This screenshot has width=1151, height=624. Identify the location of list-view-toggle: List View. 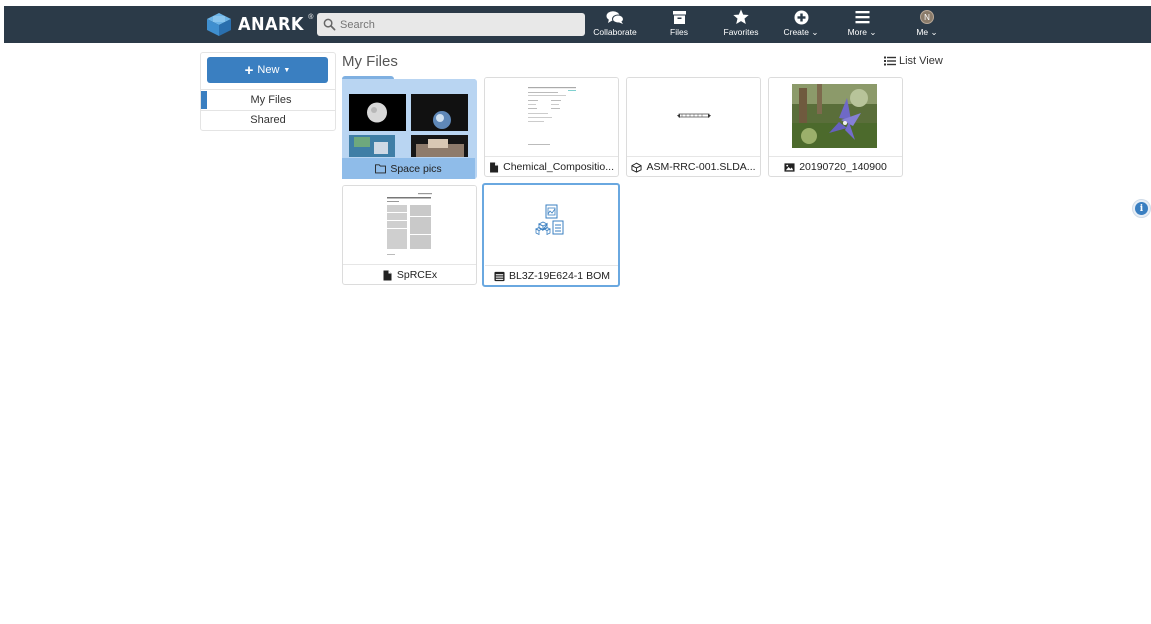
(913, 61).